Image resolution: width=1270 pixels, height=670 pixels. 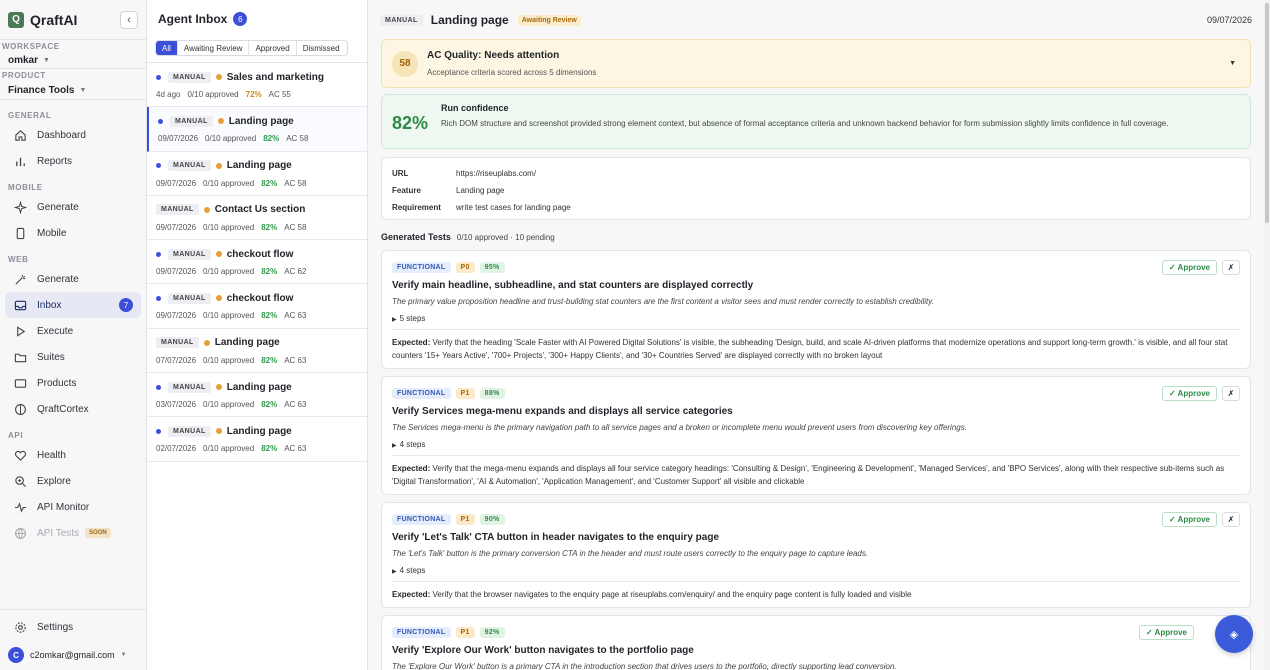 I want to click on folder-icon, so click(x=20, y=357).